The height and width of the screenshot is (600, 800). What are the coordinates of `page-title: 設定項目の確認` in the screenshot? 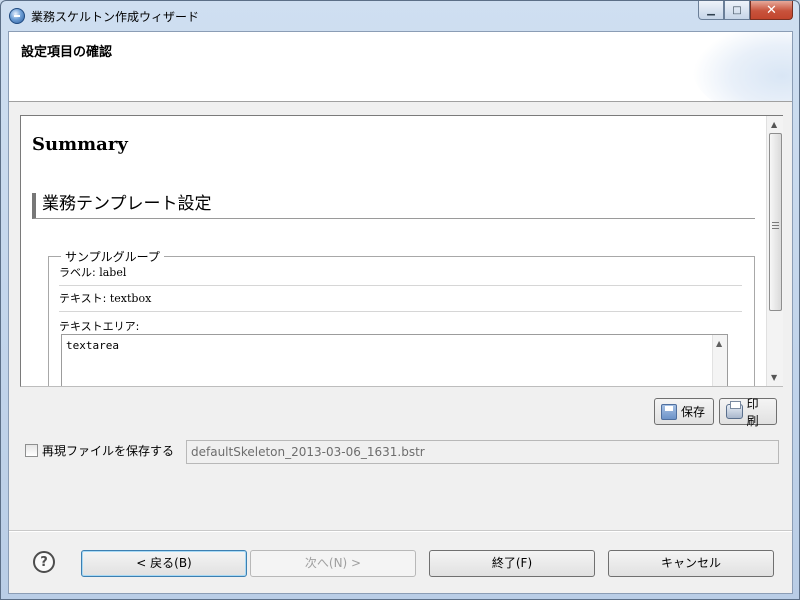 It's located at (67, 52).